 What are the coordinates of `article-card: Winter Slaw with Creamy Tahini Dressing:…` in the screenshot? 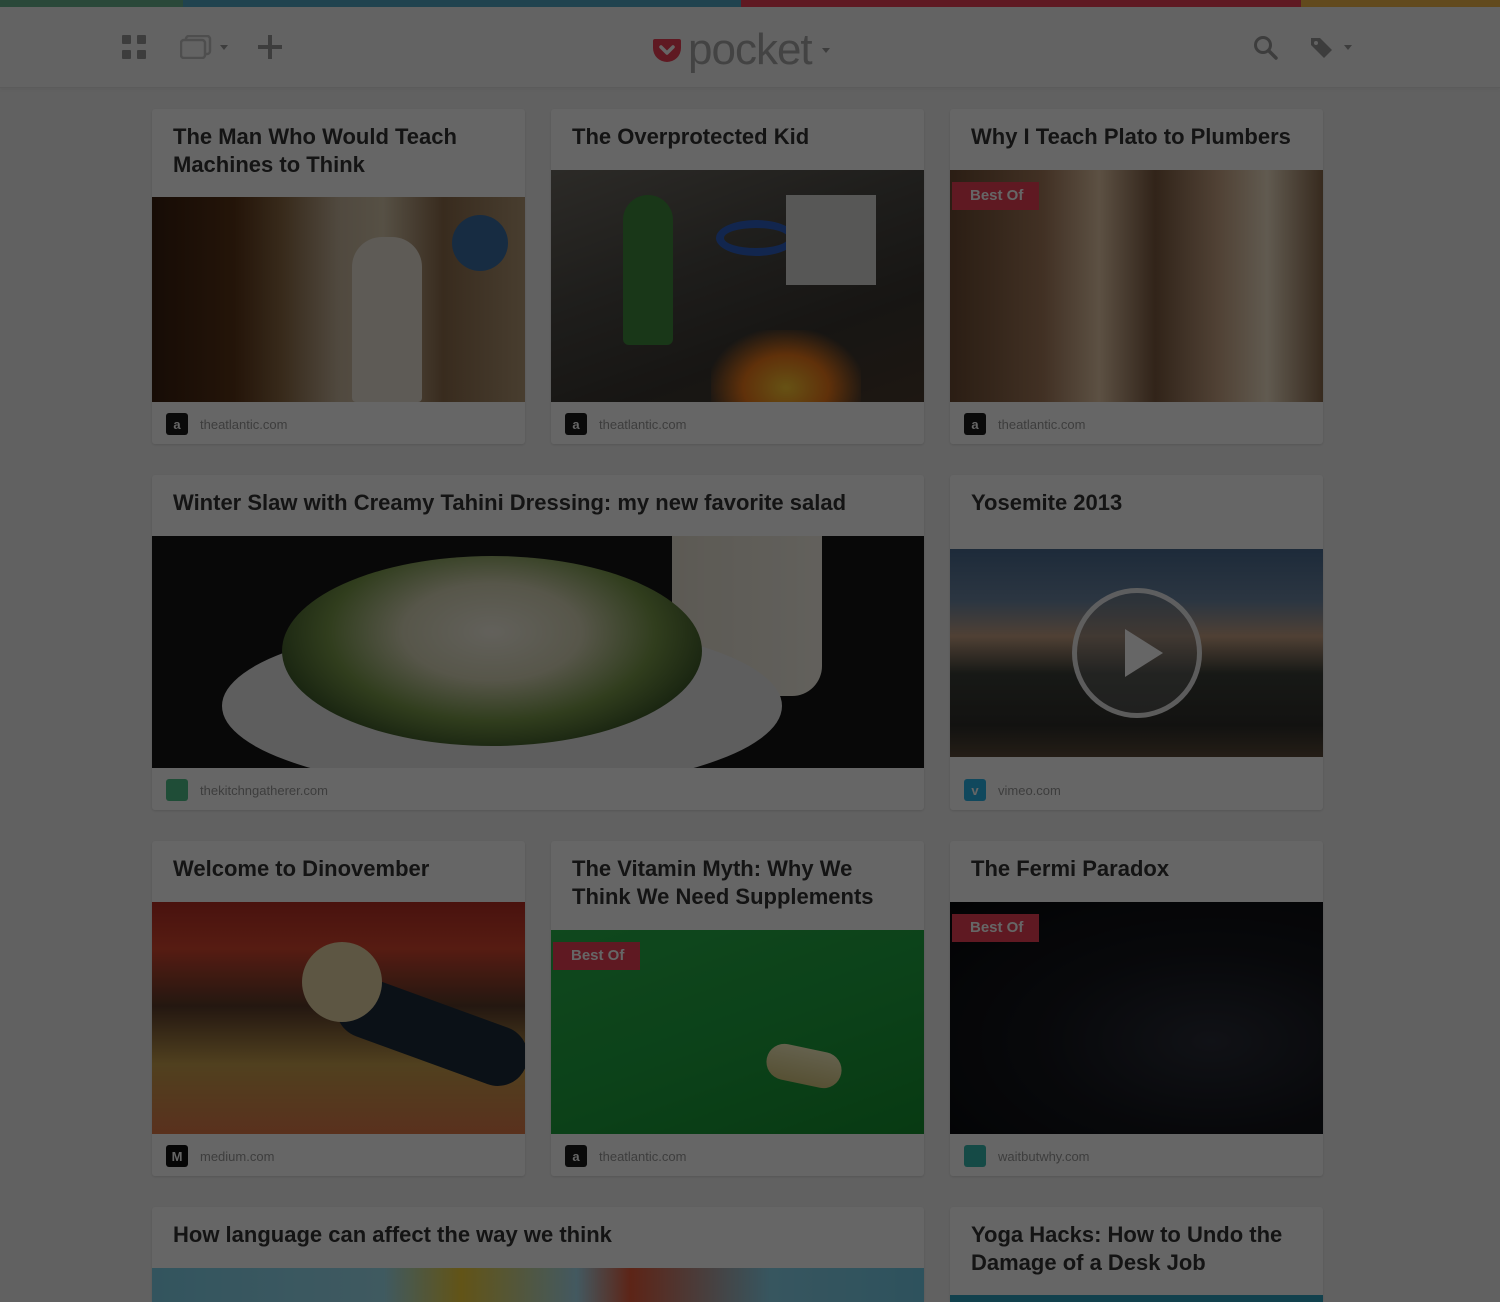 It's located at (538, 642).